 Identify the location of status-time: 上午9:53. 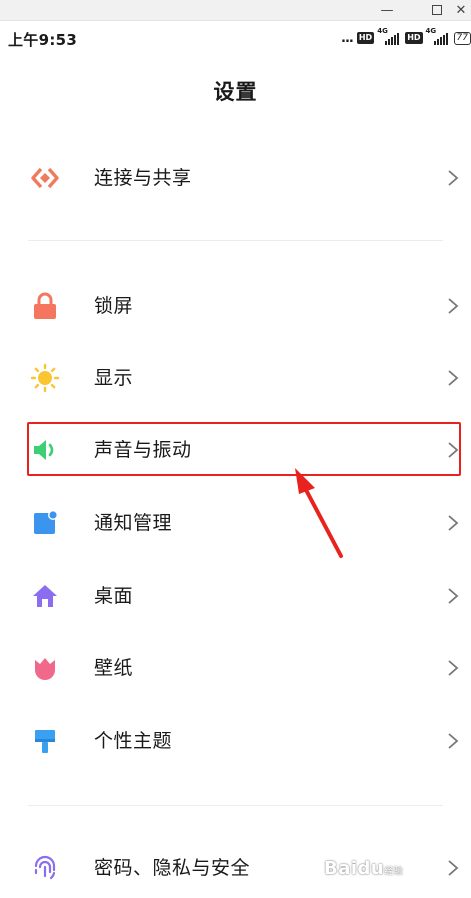
(43, 40).